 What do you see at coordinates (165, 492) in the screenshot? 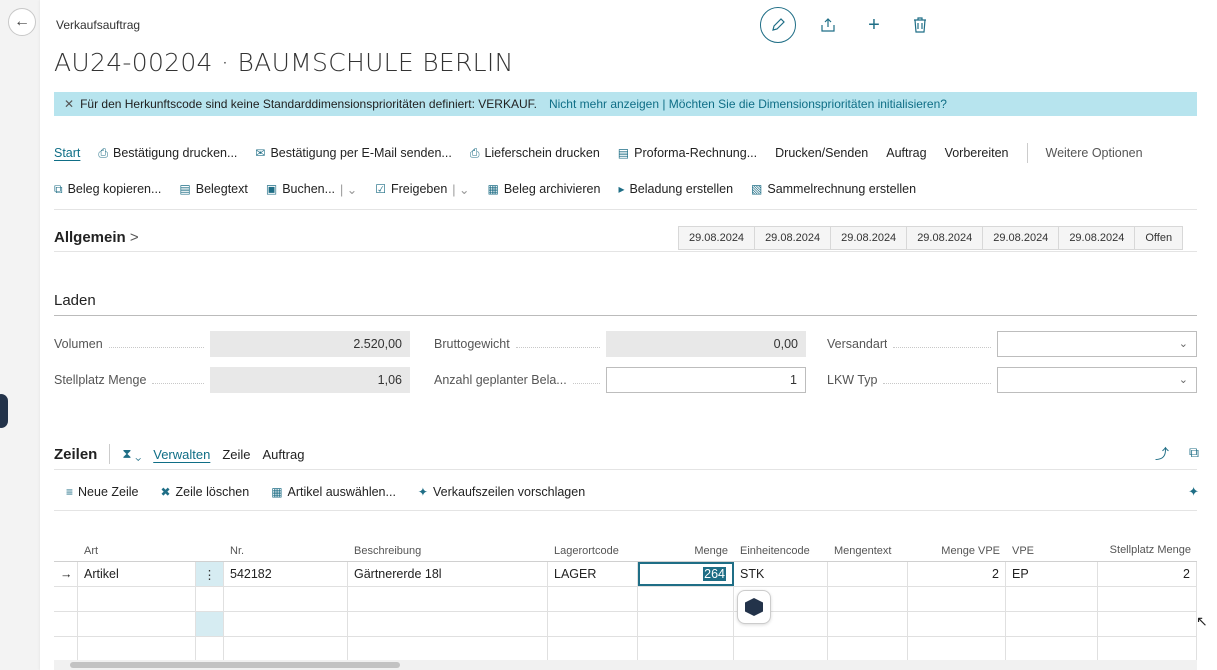
I see `delete-line-icon: ✖` at bounding box center [165, 492].